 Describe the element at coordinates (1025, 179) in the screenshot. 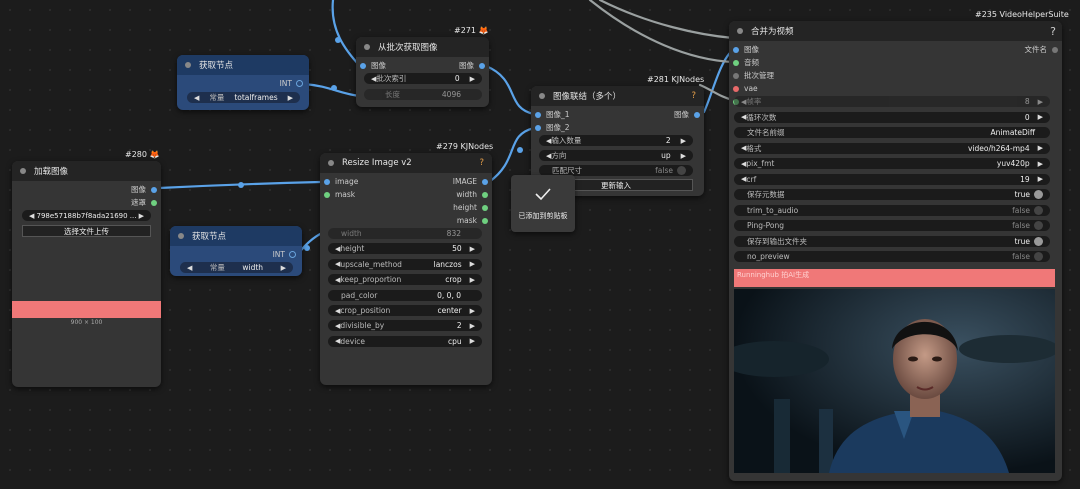

I see `widget-value: 19` at that location.